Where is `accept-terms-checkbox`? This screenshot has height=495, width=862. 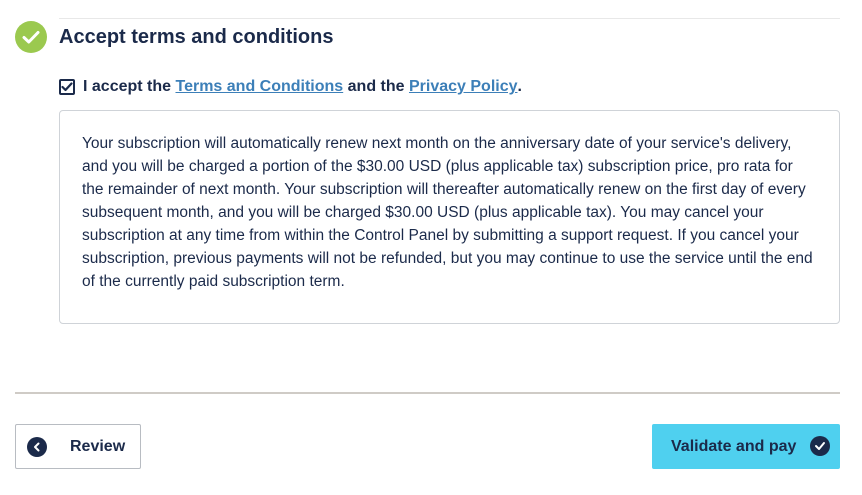 accept-terms-checkbox is located at coordinates (67, 87).